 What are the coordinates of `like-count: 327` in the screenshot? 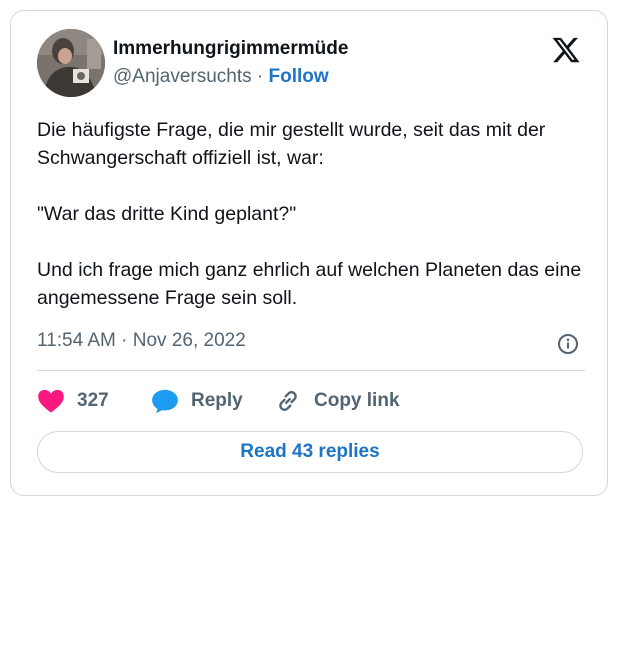 It's located at (93, 400).